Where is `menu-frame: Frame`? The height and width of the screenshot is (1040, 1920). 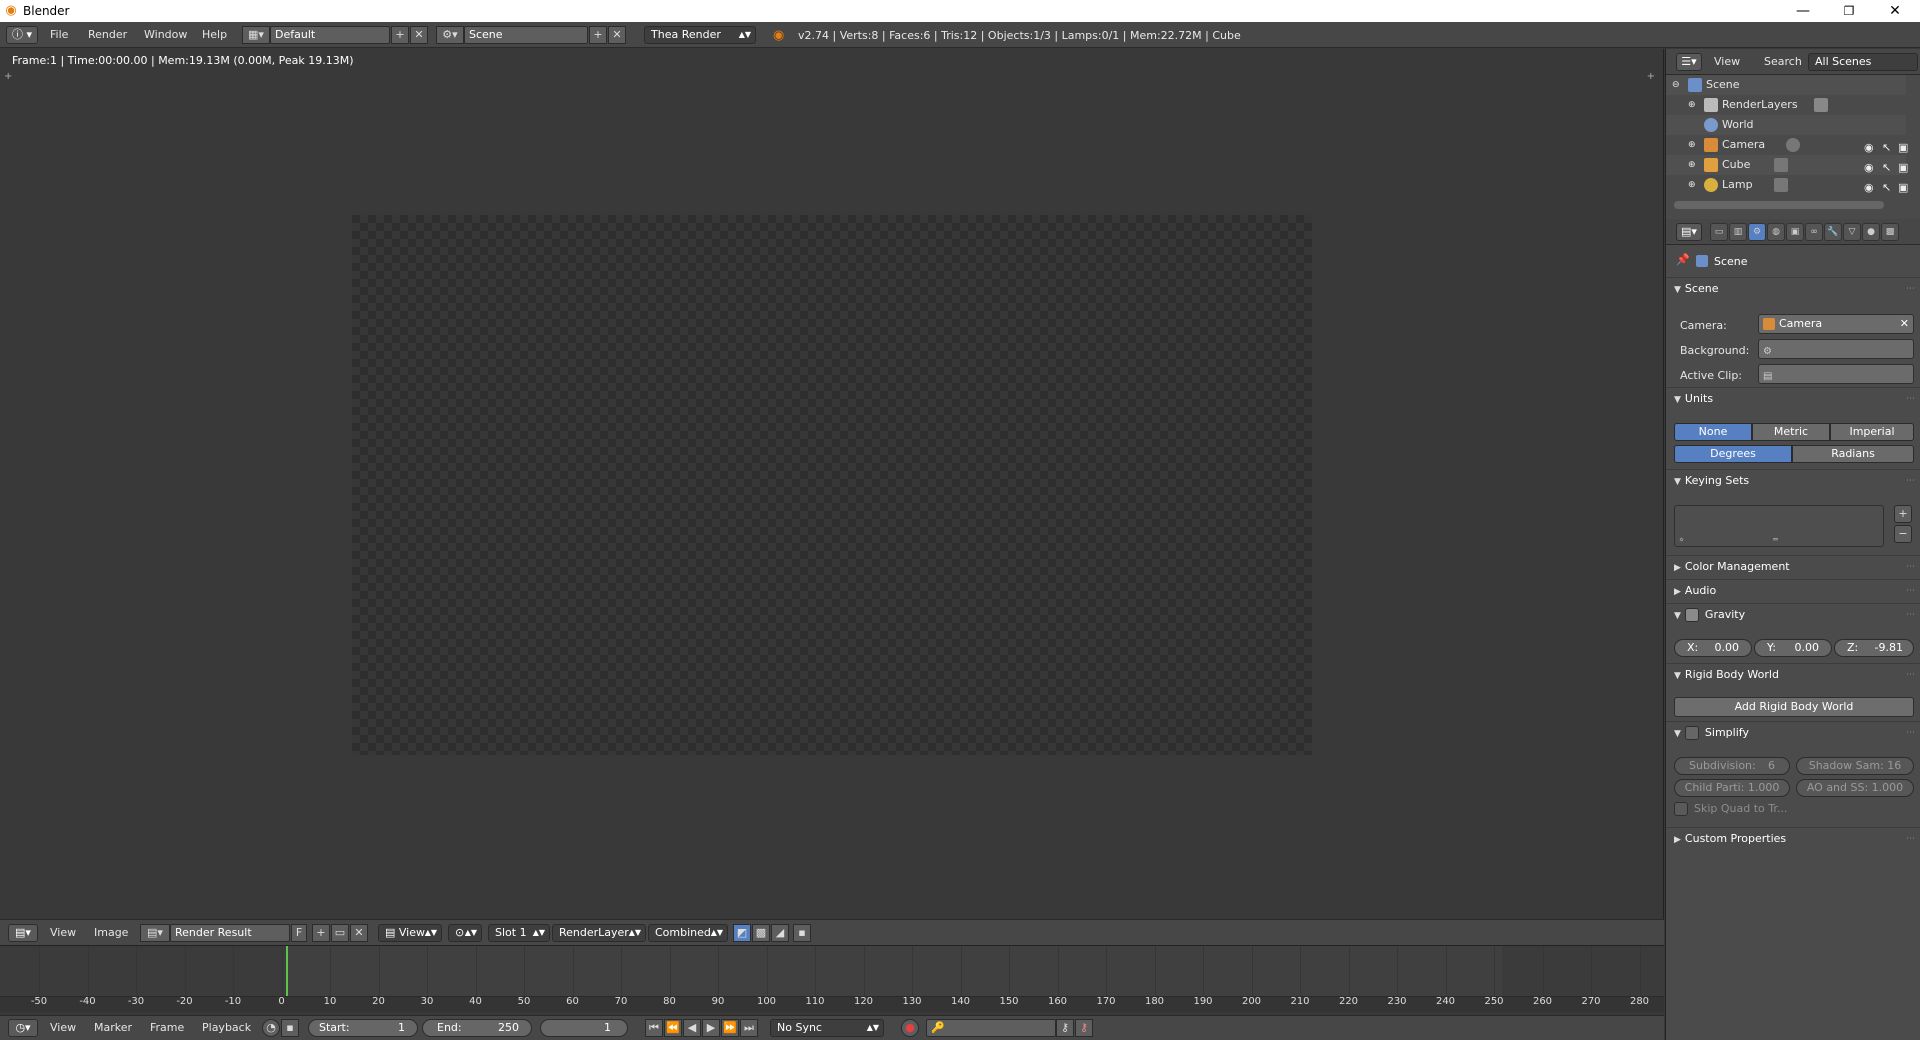 menu-frame: Frame is located at coordinates (167, 1028).